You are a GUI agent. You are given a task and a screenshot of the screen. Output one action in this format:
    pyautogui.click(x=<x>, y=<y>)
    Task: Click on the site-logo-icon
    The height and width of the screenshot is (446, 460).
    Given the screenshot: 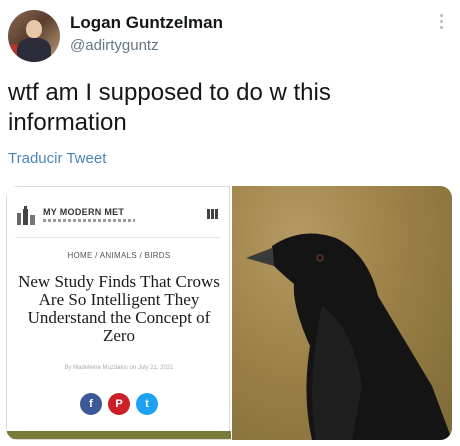 What is the action you would take?
    pyautogui.click(x=26, y=215)
    